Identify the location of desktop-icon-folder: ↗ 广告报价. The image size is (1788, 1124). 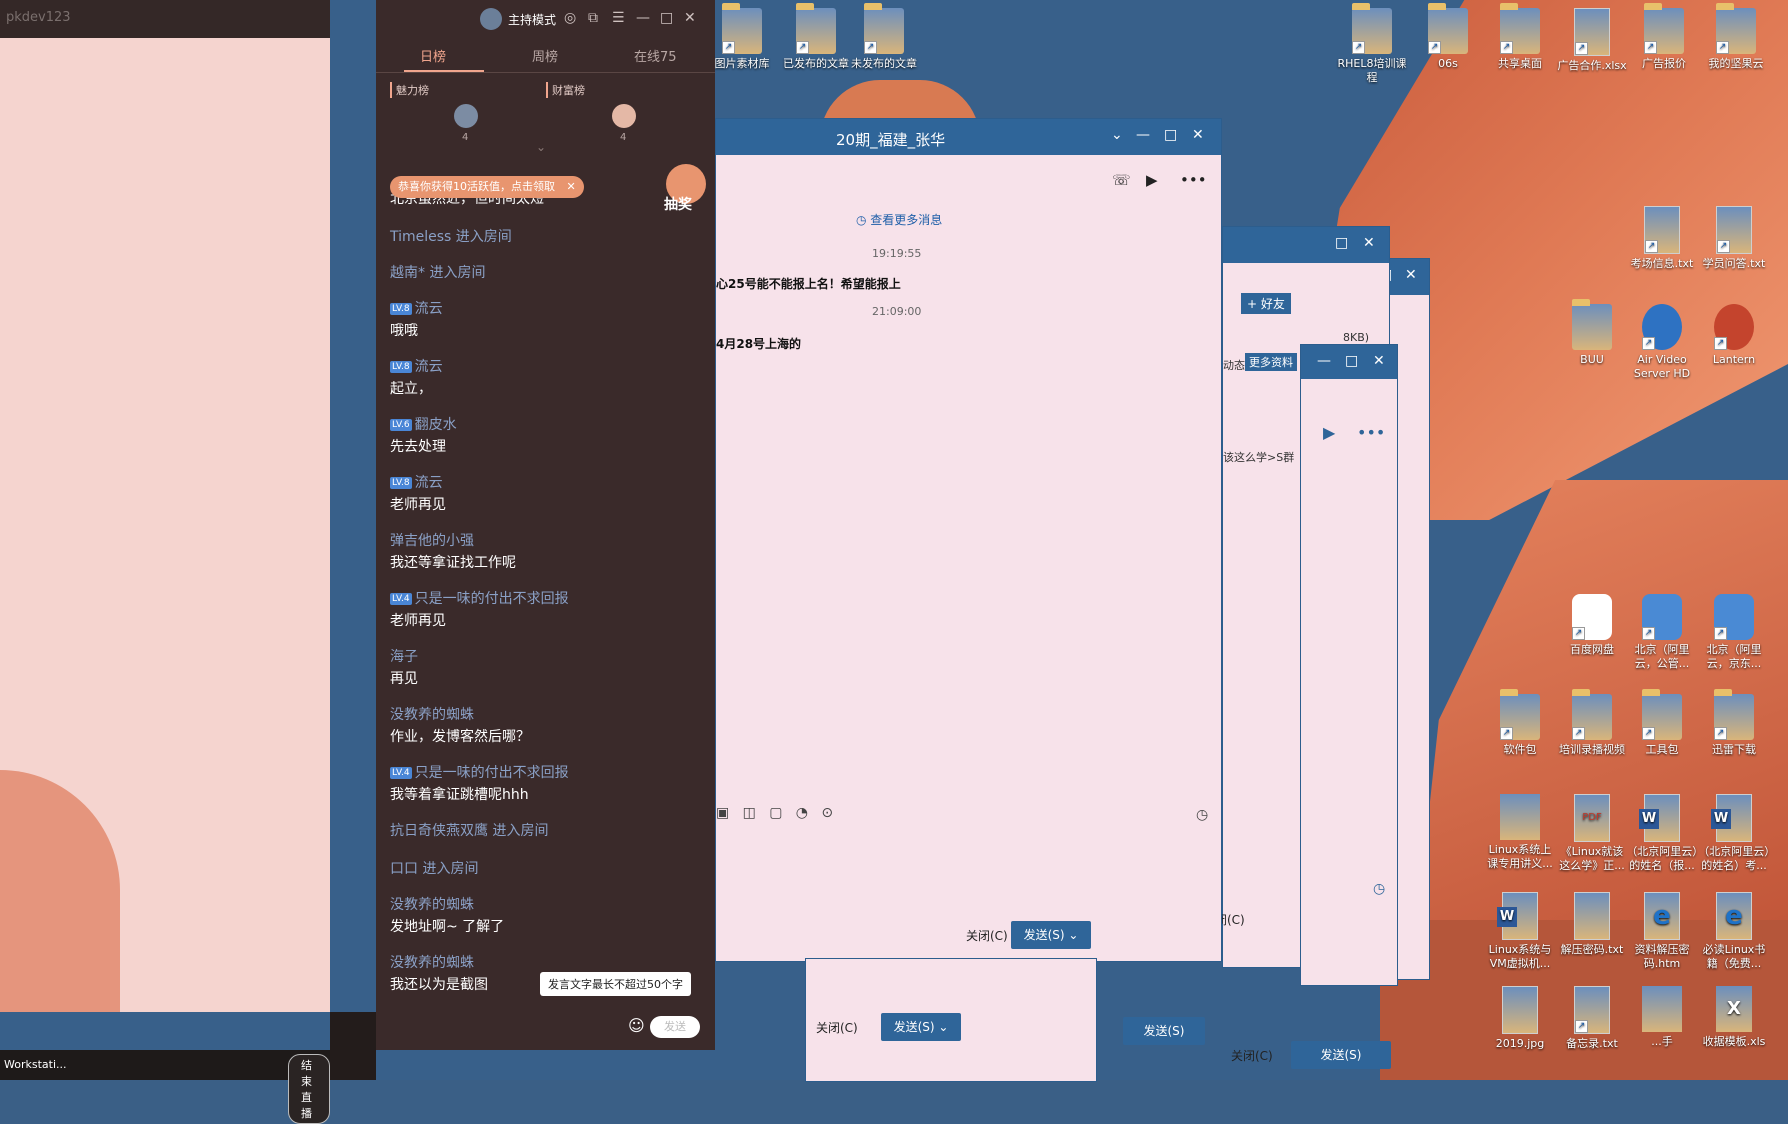
(1664, 37).